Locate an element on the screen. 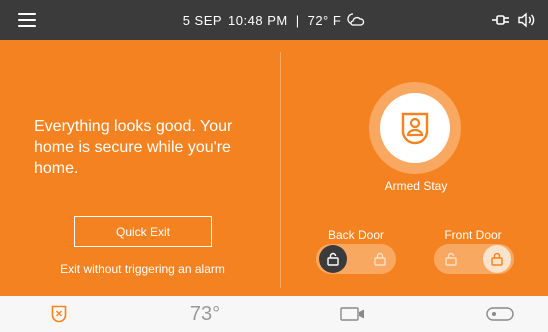  front-door-label: Front Door is located at coordinates (473, 235).